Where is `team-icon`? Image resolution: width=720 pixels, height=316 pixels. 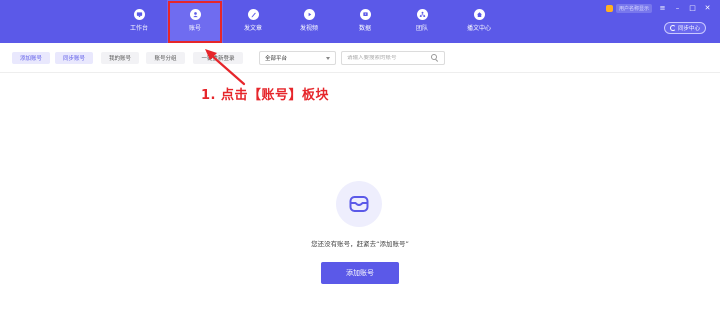 team-icon is located at coordinates (422, 14).